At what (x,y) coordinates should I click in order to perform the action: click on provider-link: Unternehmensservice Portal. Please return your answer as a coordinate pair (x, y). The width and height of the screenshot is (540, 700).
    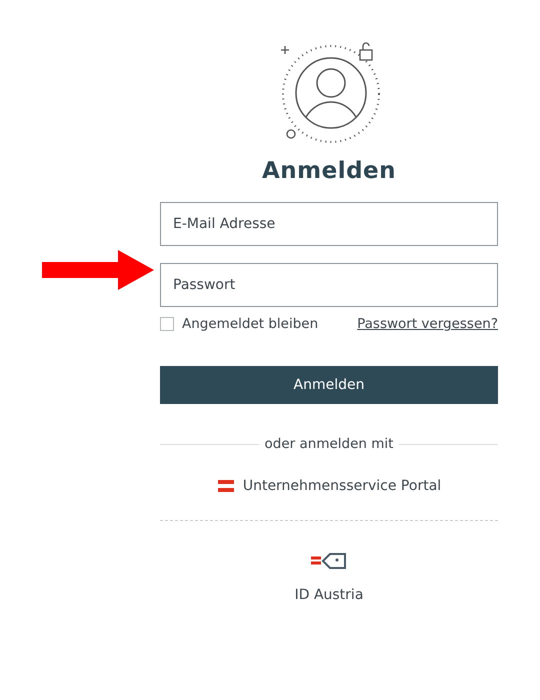
    Looking at the image, I should click on (342, 486).